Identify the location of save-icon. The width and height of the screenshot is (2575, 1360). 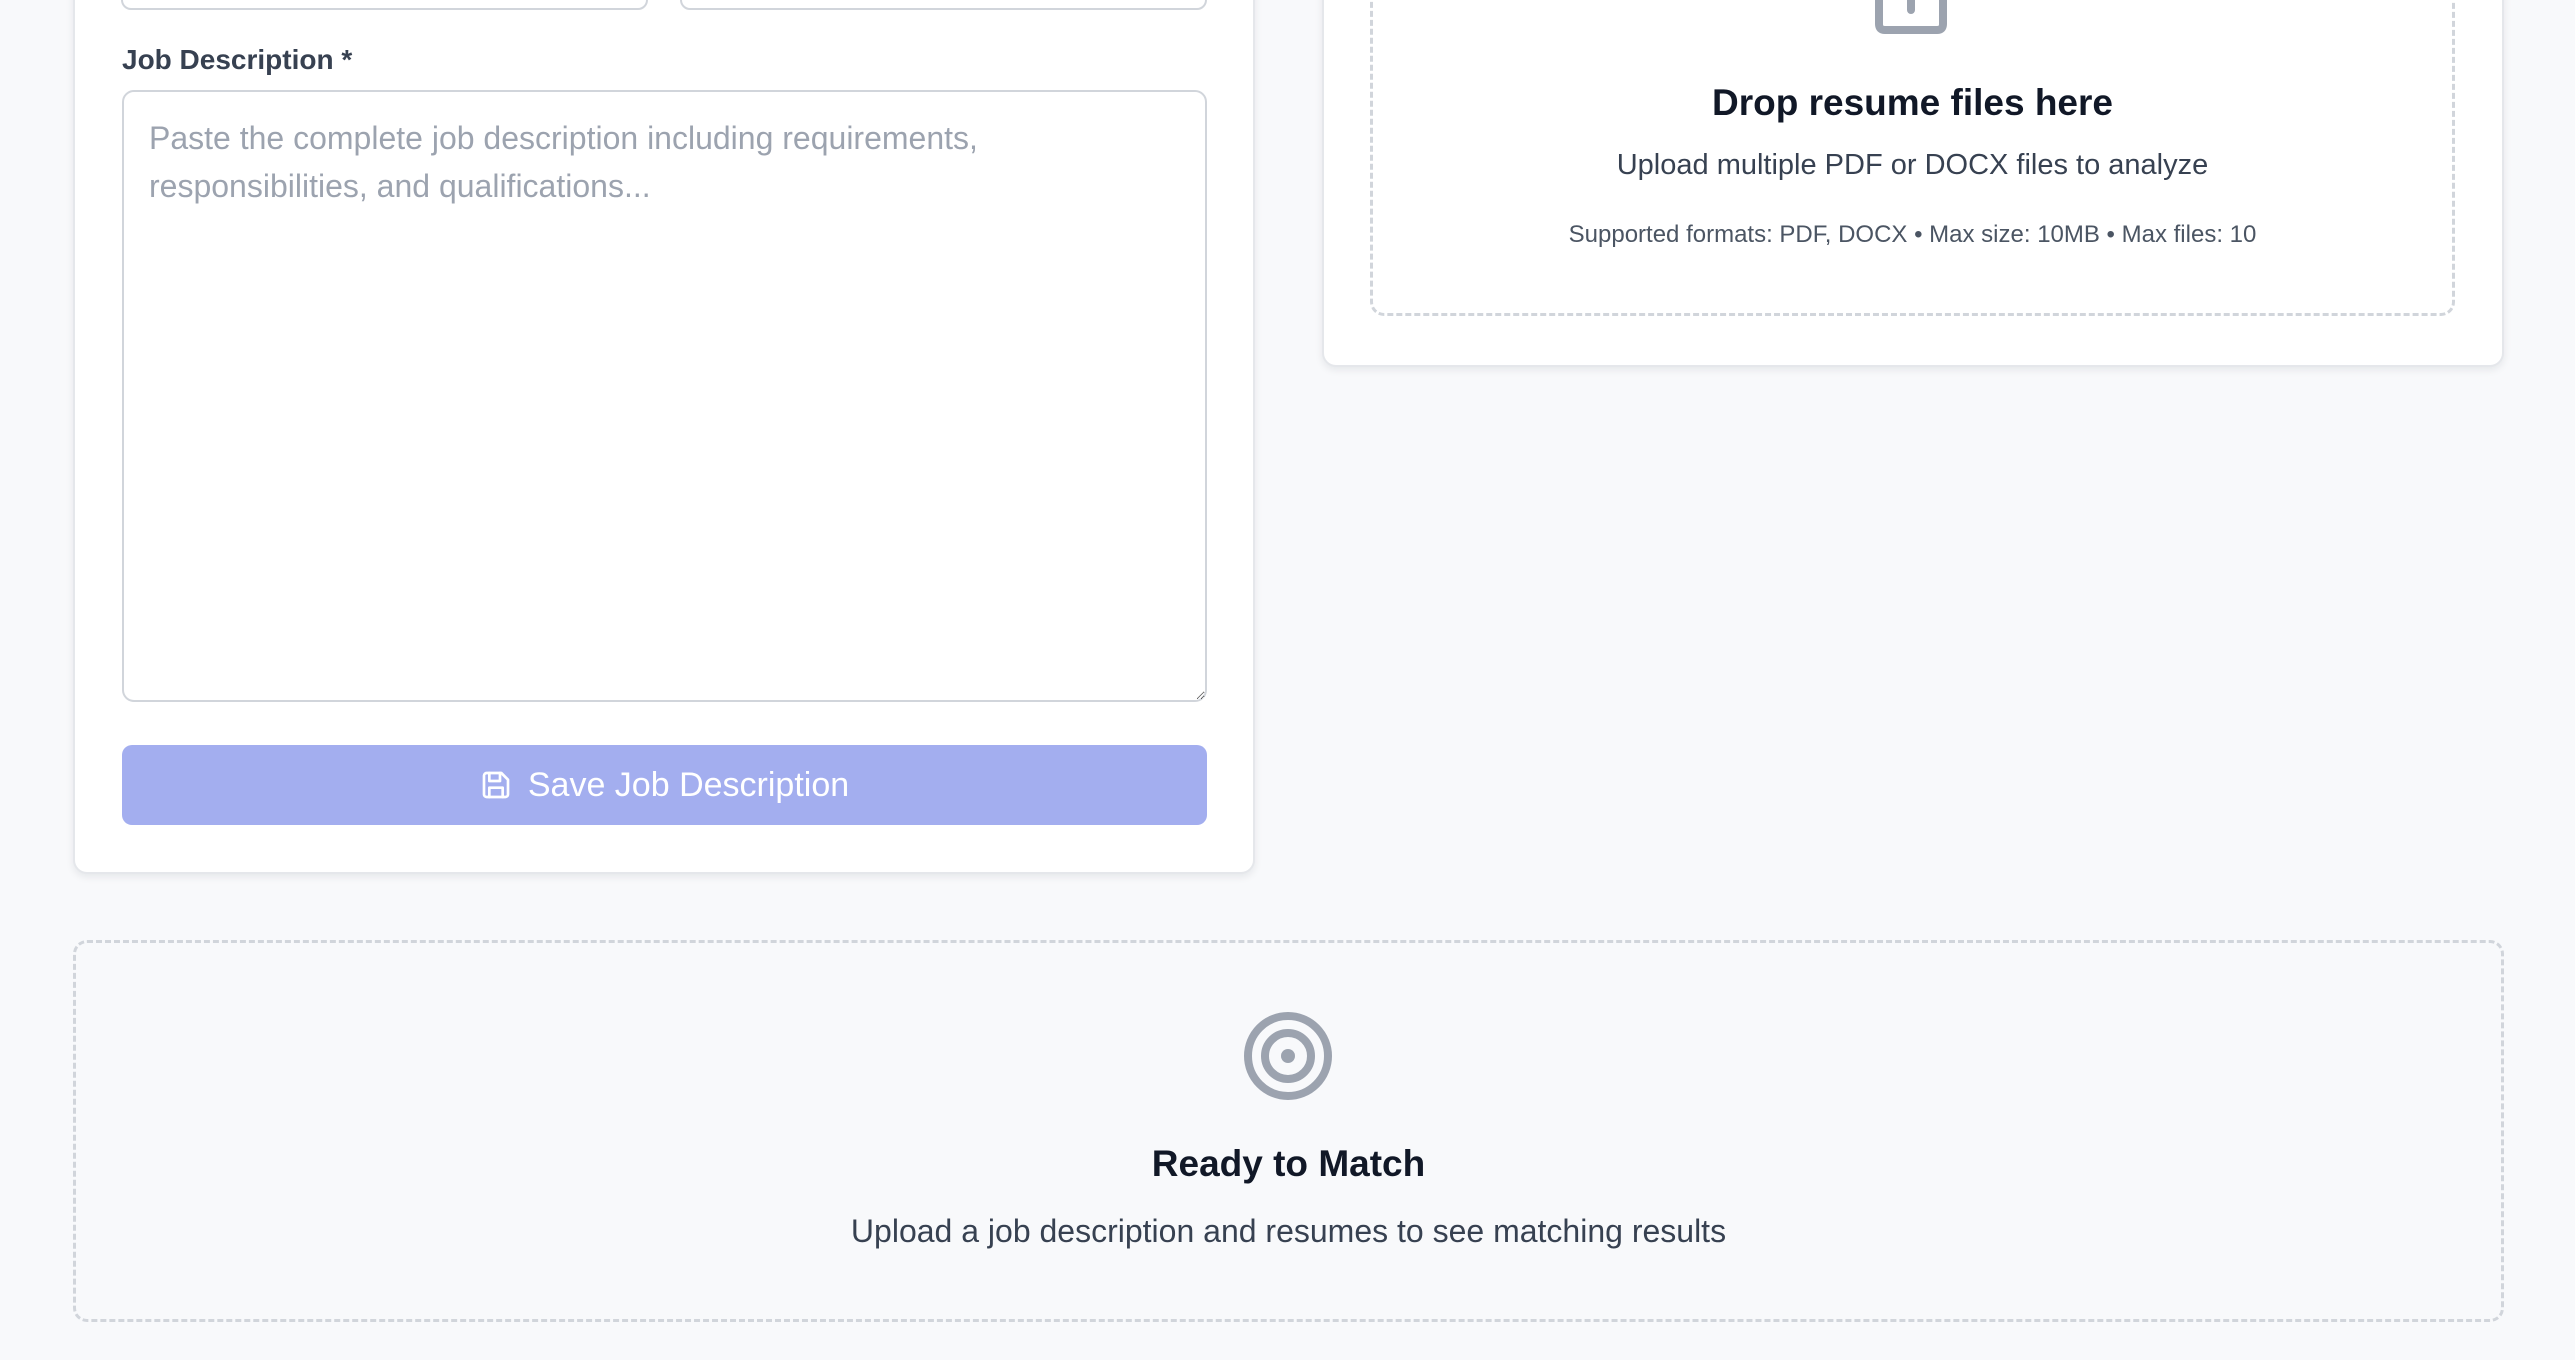
(496, 785).